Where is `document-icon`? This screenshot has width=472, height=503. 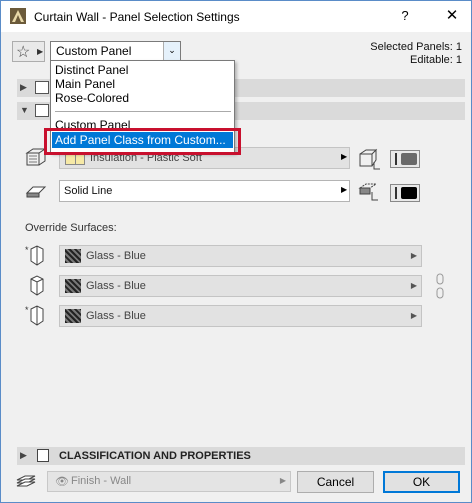 document-icon is located at coordinates (43, 455).